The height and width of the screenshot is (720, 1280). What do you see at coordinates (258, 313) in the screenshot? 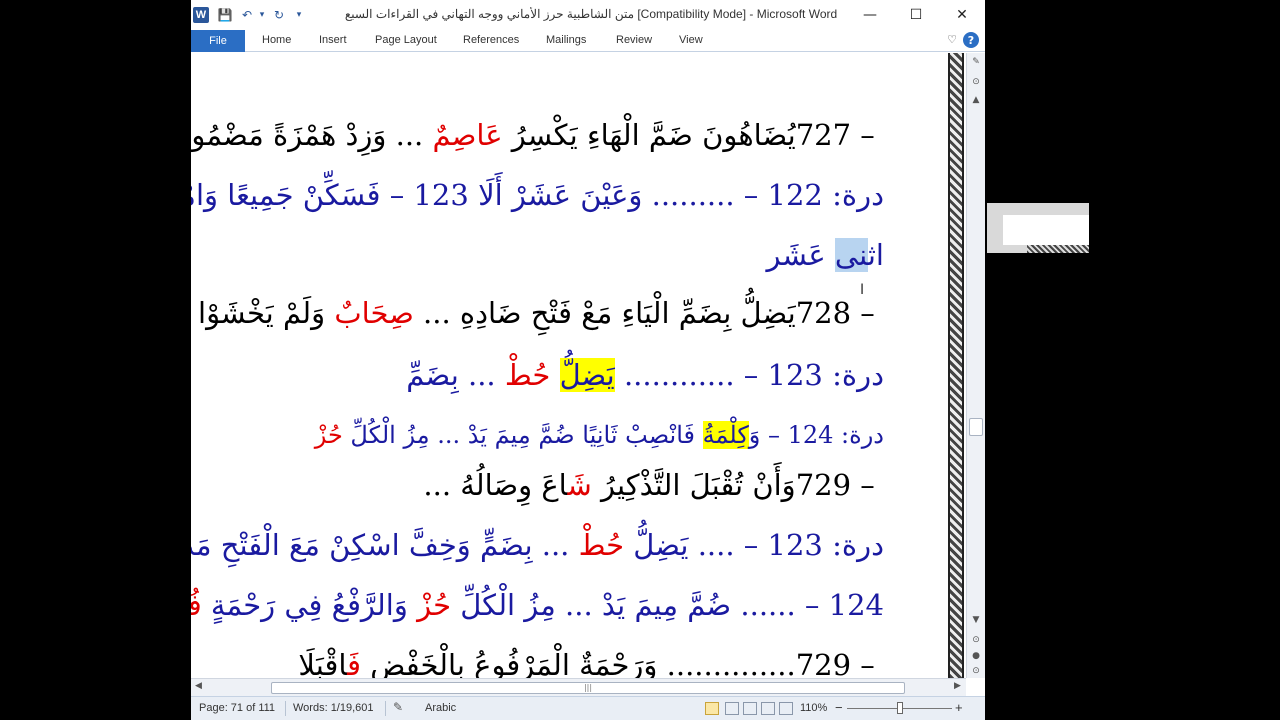
I see `text-run: وَلَمْ يَخْشَوْا هُنَاكَ مُضَلِّلَا` at bounding box center [258, 313].